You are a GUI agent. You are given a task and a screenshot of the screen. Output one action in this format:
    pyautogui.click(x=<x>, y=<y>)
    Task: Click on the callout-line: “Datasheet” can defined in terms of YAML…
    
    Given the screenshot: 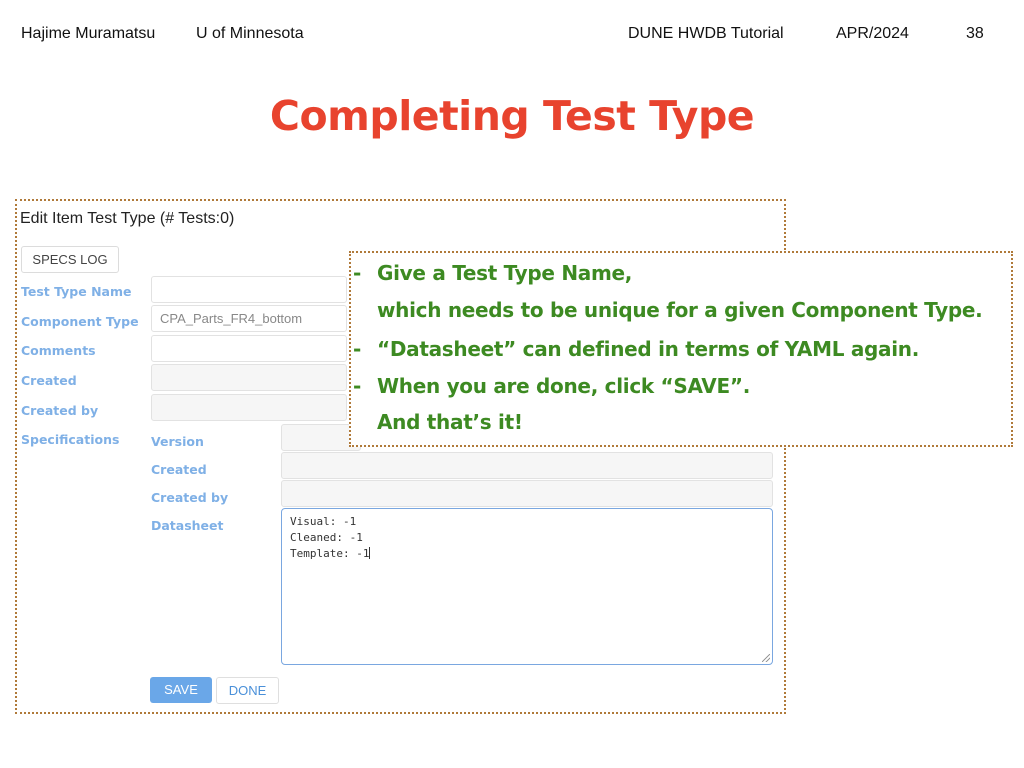 What is the action you would take?
    pyautogui.click(x=648, y=349)
    